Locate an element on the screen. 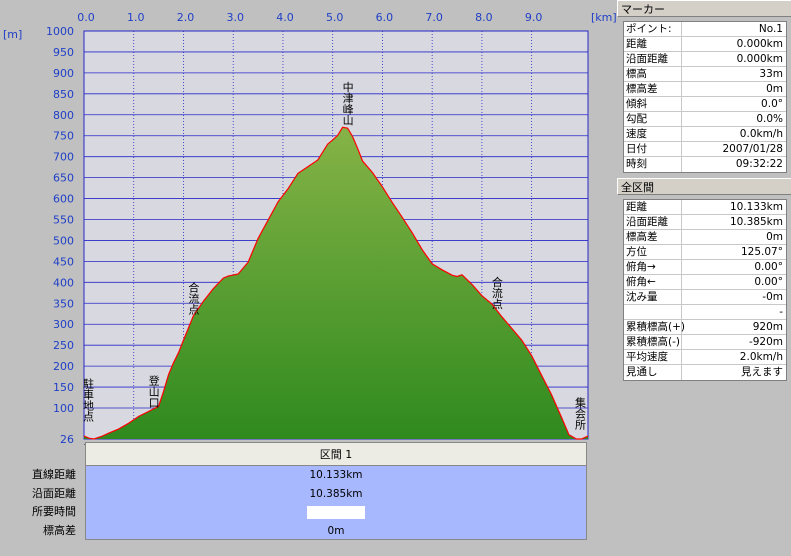 The width and height of the screenshot is (791, 556). elapsed-time-value is located at coordinates (336, 512).